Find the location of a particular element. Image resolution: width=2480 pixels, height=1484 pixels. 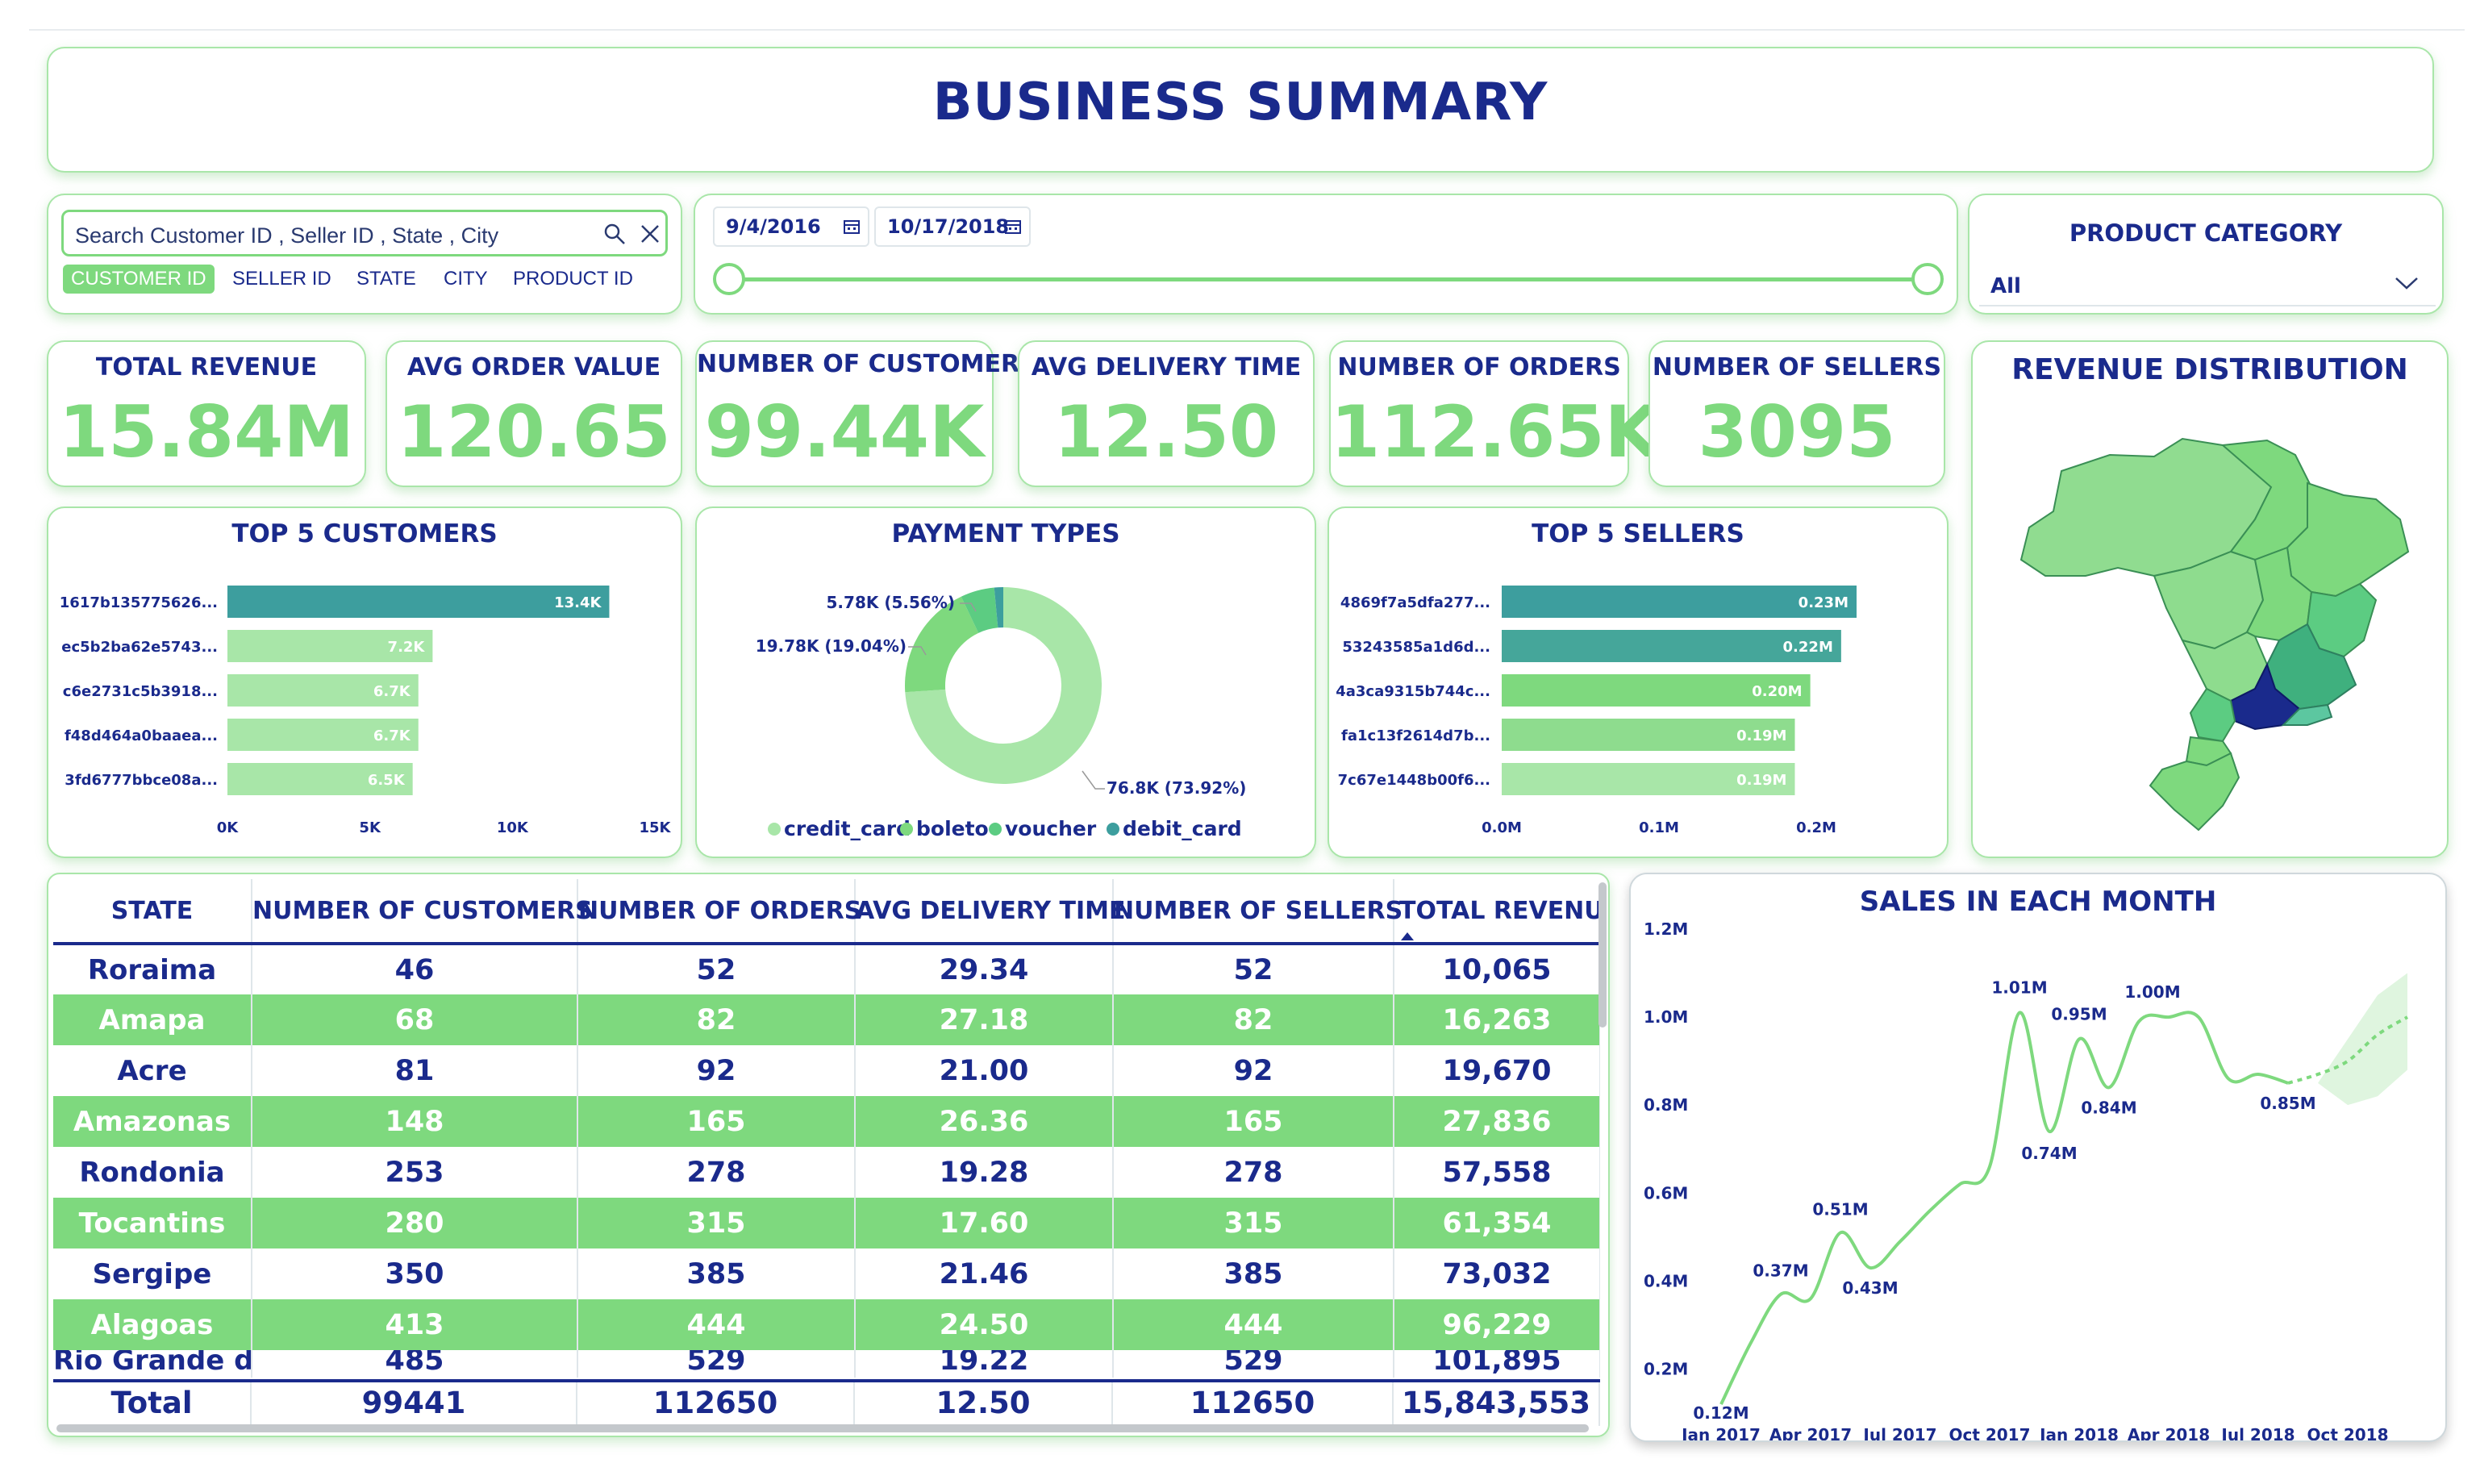

point-value-label: 0.37M is located at coordinates (1781, 1271).